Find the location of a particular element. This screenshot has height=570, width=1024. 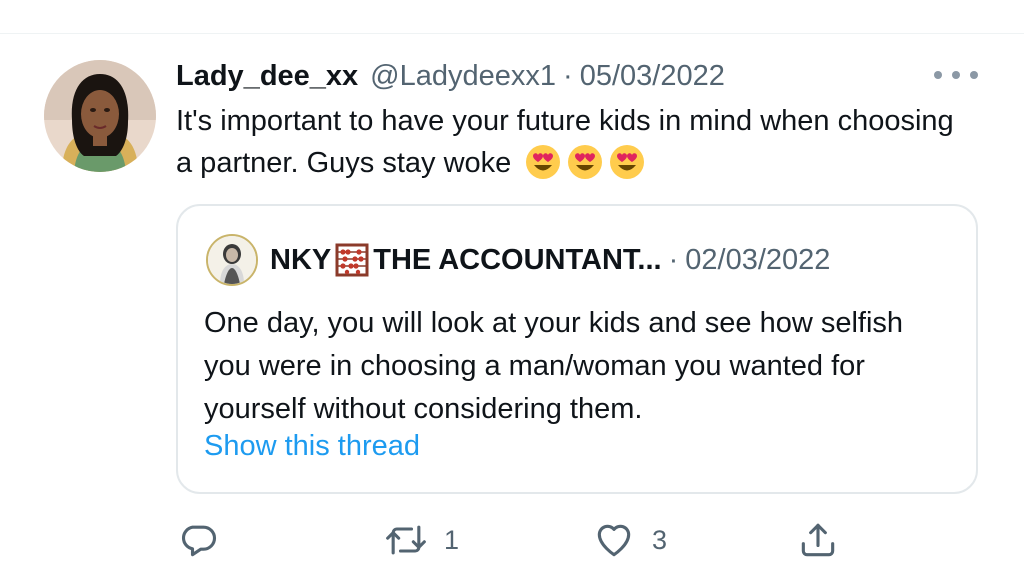

top-divider is located at coordinates (512, 33).